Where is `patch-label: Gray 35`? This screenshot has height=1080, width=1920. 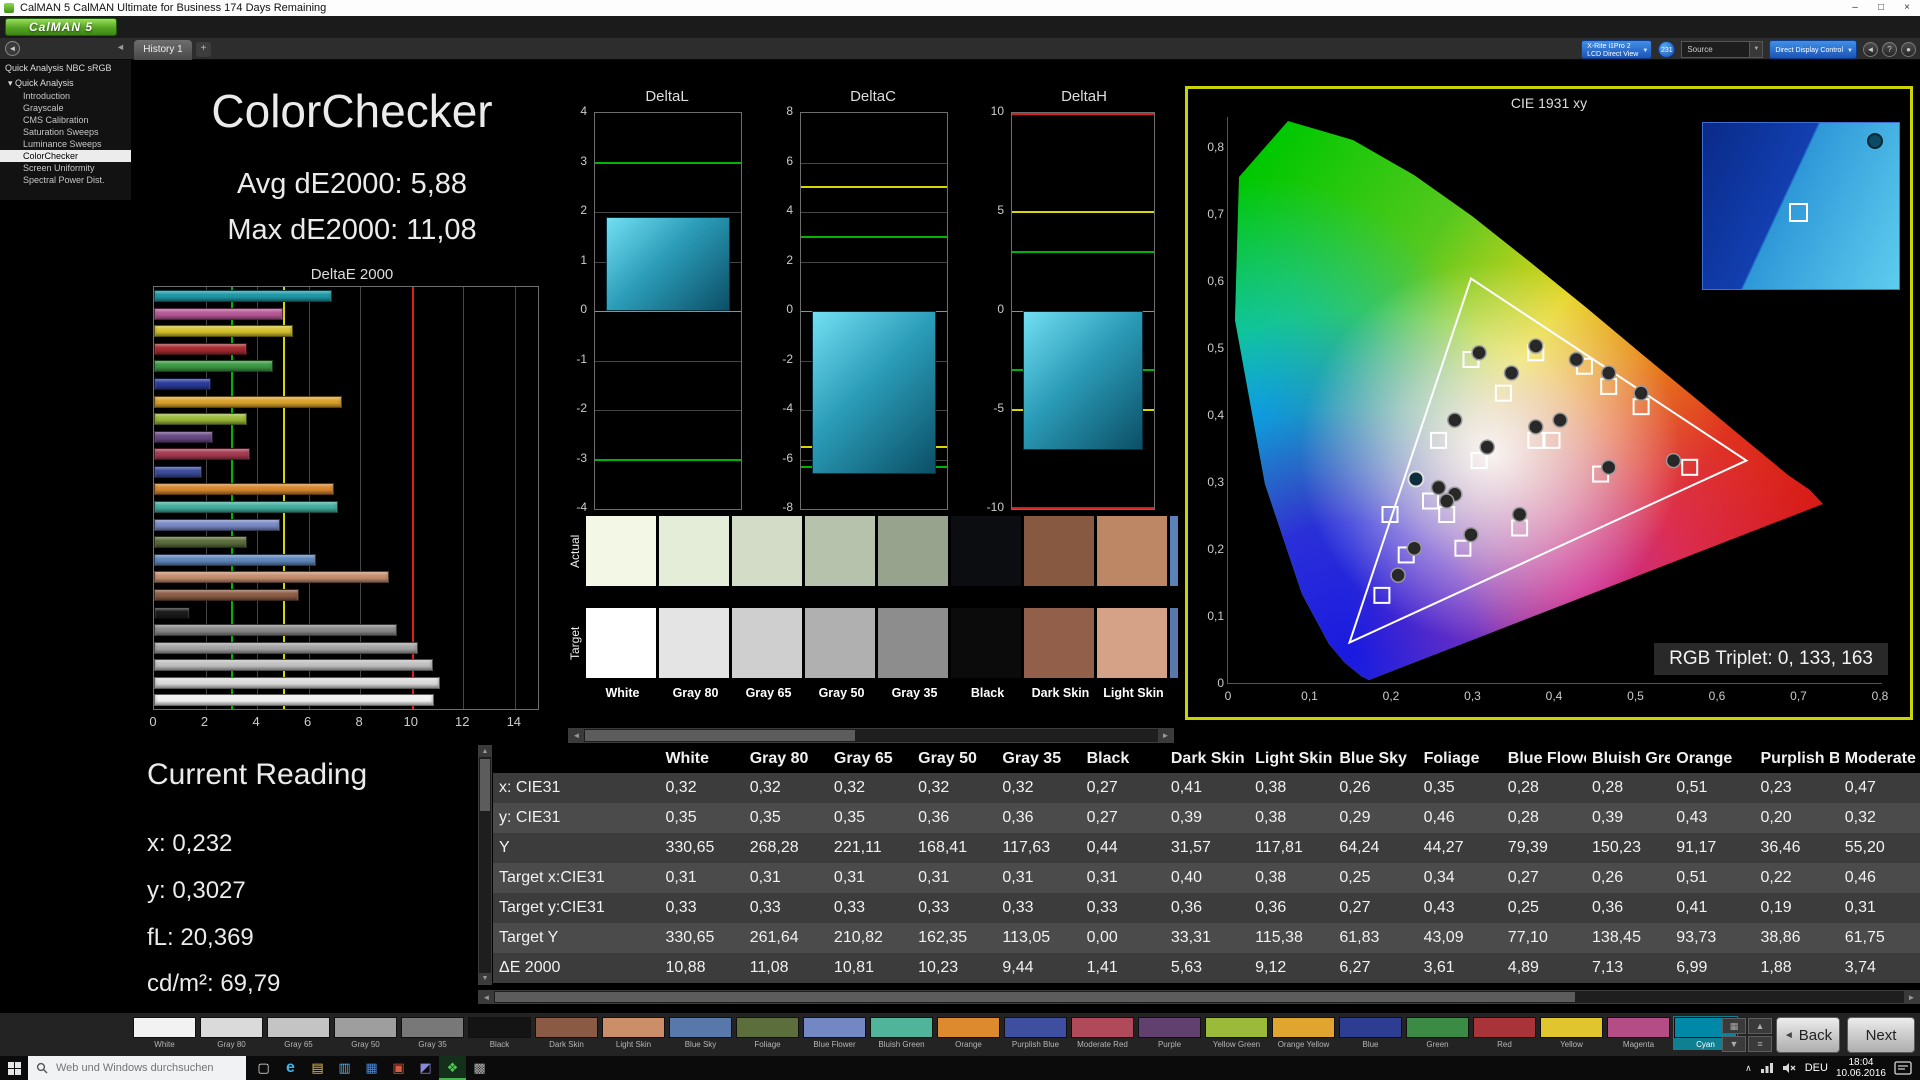
patch-label: Gray 35 is located at coordinates (432, 1044).